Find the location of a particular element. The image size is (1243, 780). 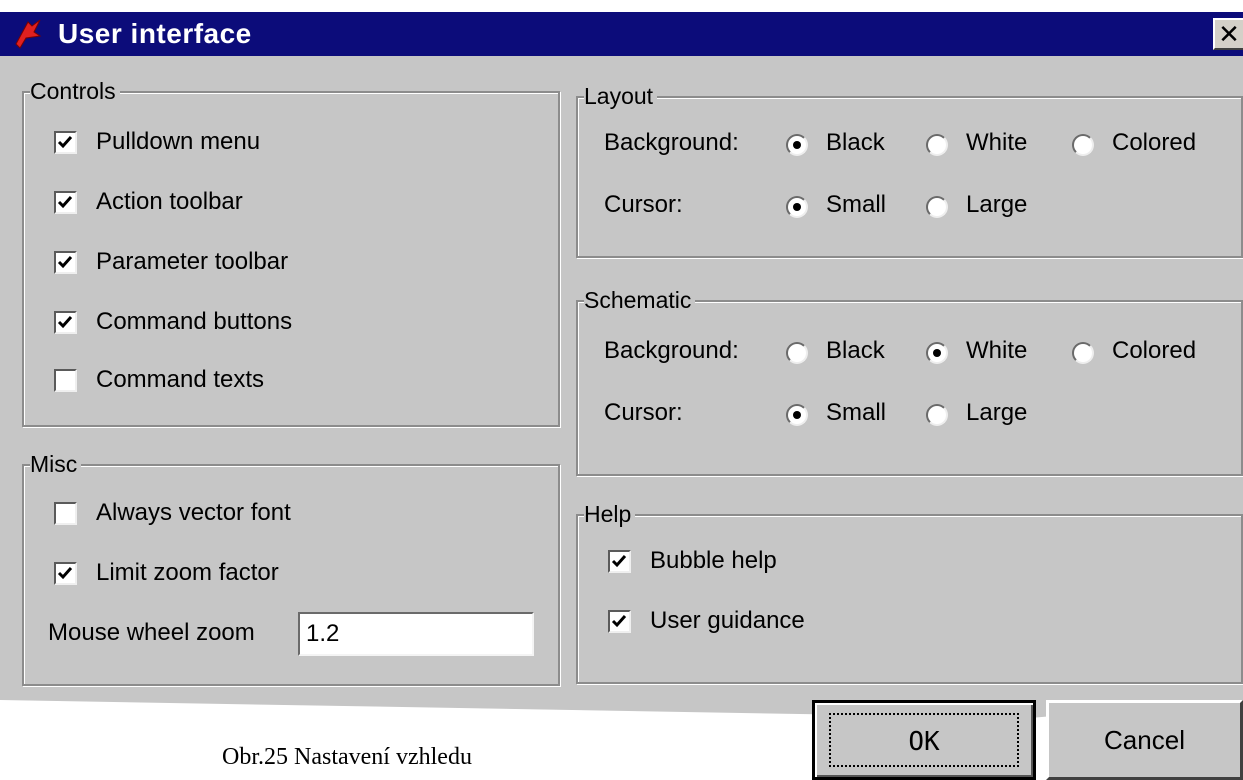

checkbox-label: Parameter toolbar is located at coordinates (192, 261).